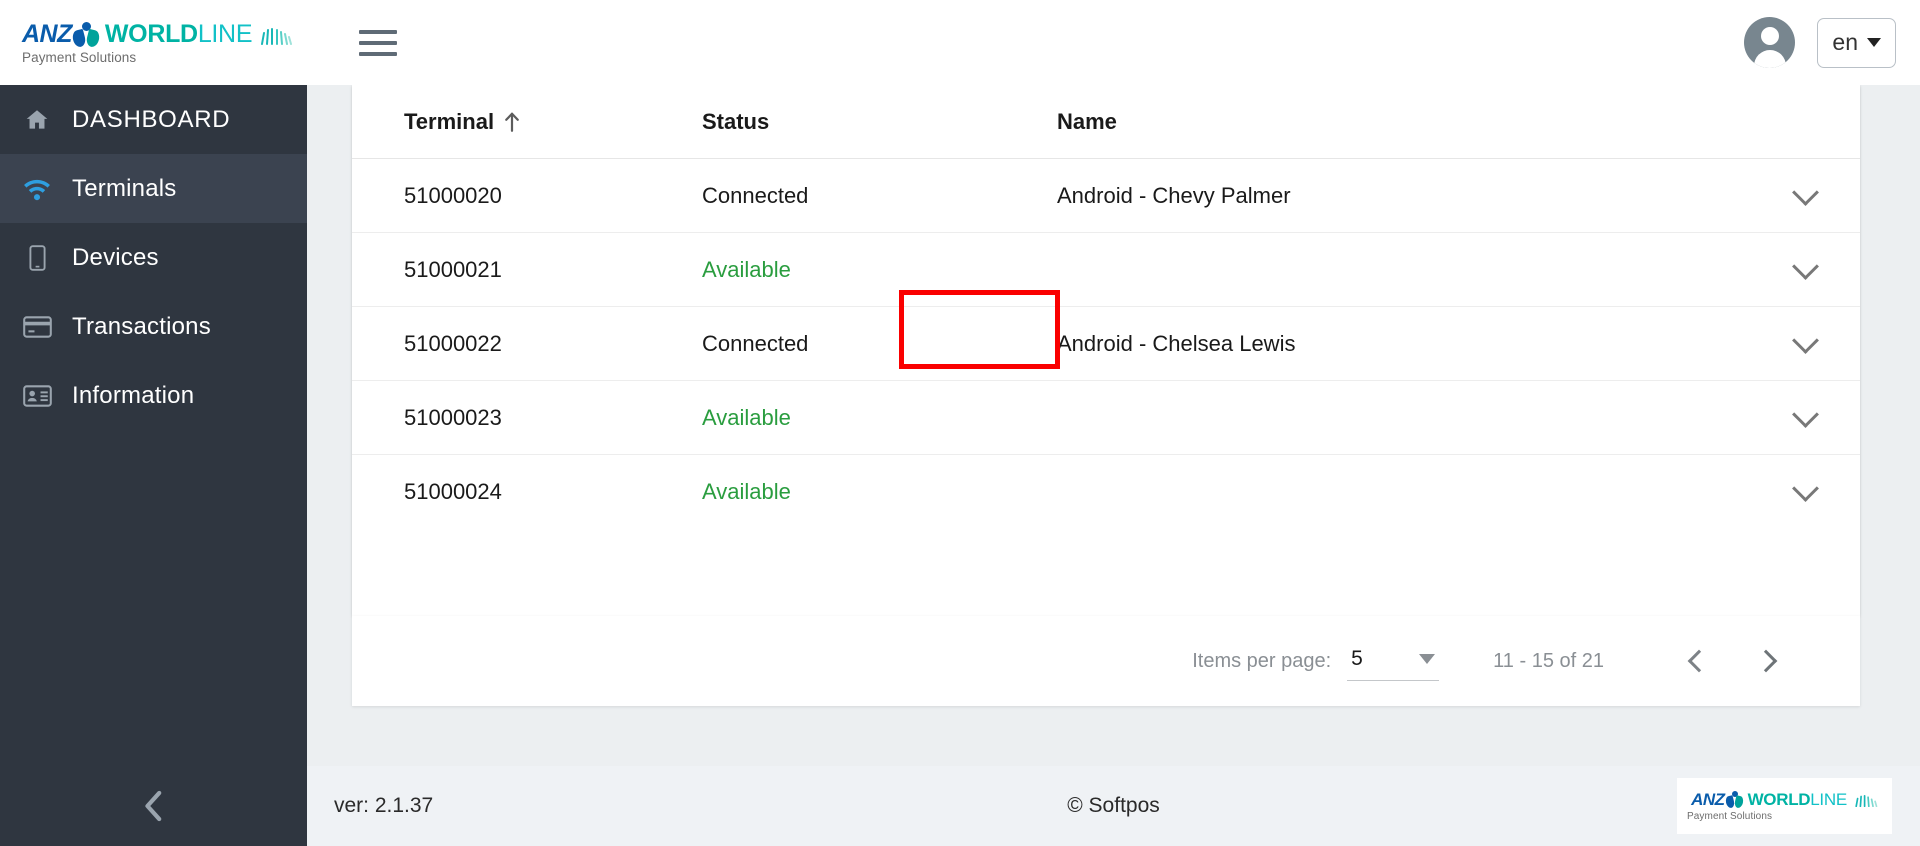 The image size is (1920, 846). Describe the element at coordinates (37, 120) in the screenshot. I see `home-icon` at that location.